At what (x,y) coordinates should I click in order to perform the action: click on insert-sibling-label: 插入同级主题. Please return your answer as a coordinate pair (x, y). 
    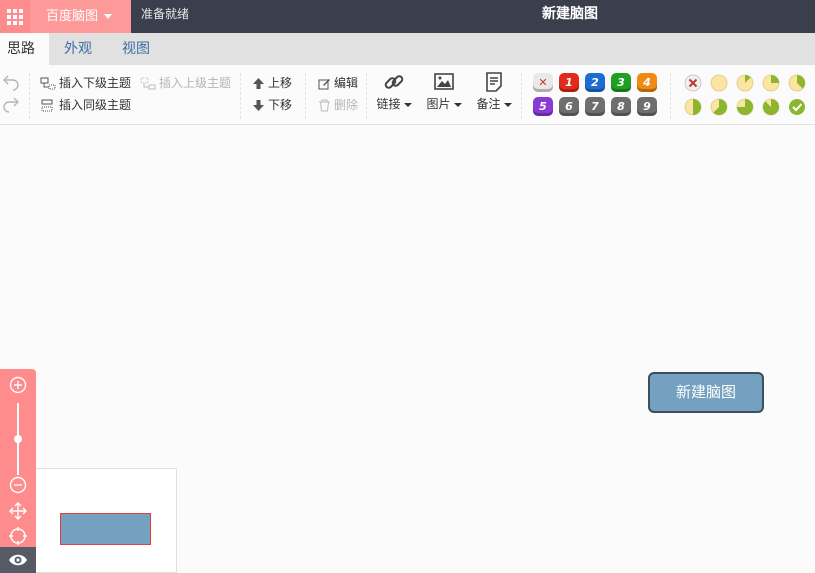
    Looking at the image, I should click on (95, 105).